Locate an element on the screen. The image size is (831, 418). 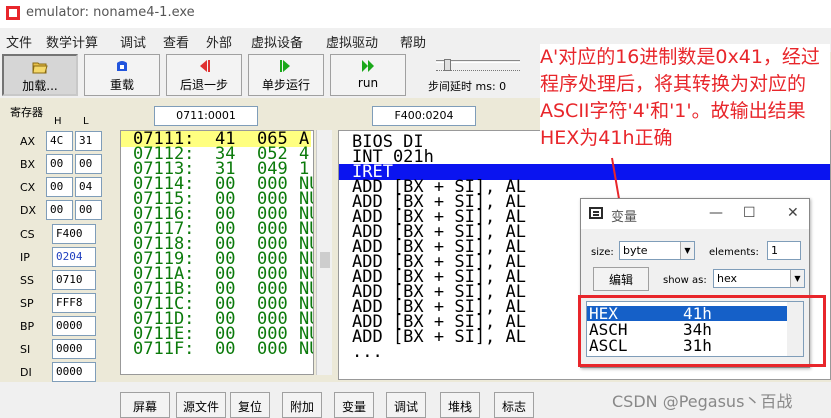
menu-virtual-drives: 虚拟驱动 is located at coordinates (352, 41).